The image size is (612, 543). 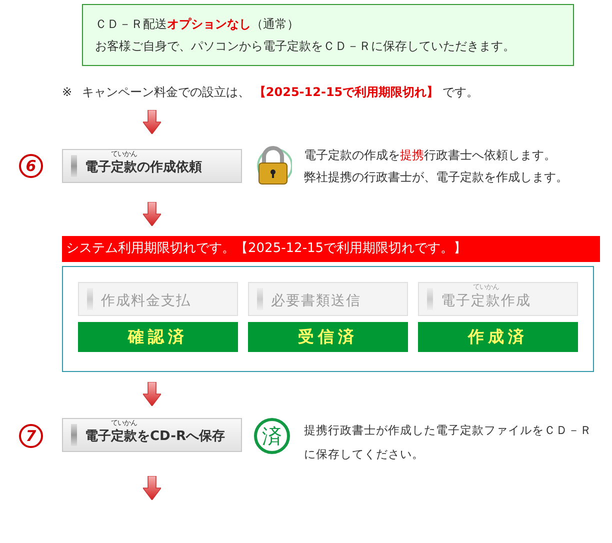 I want to click on step-number: 7, so click(x=31, y=436).